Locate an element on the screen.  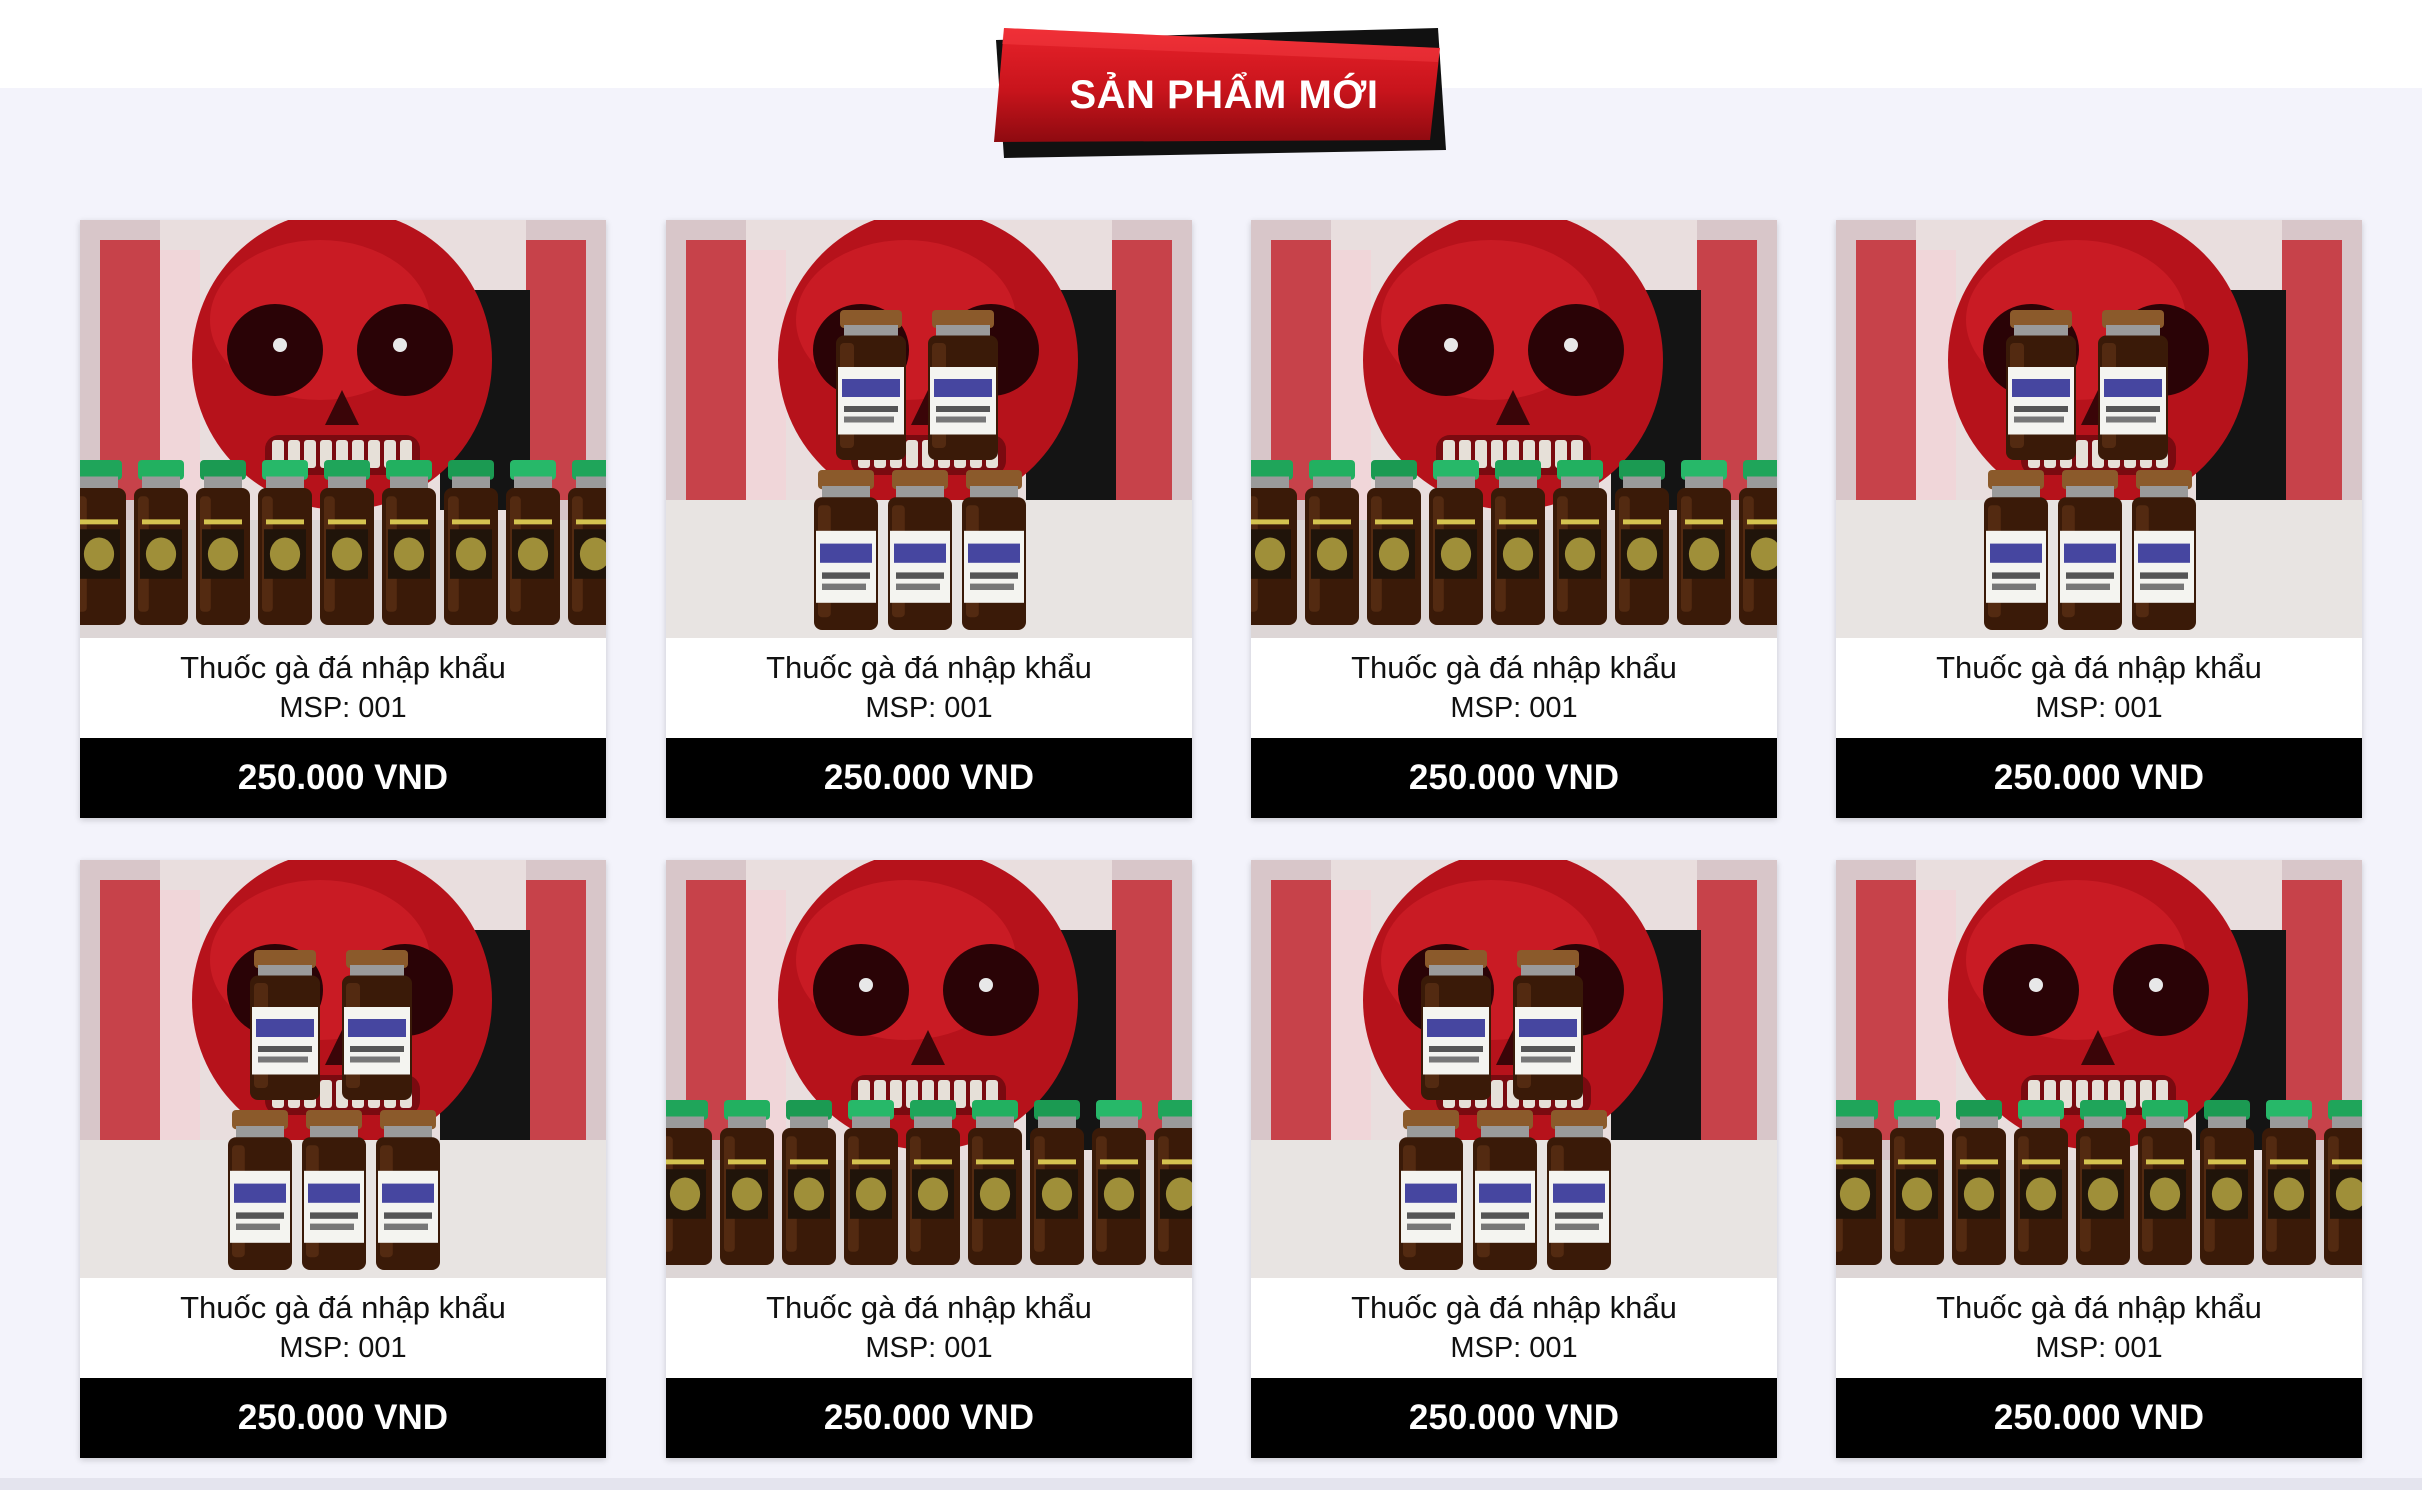
section-title-ribbon: SẢN PHẨM MỚI is located at coordinates (1220, 92).